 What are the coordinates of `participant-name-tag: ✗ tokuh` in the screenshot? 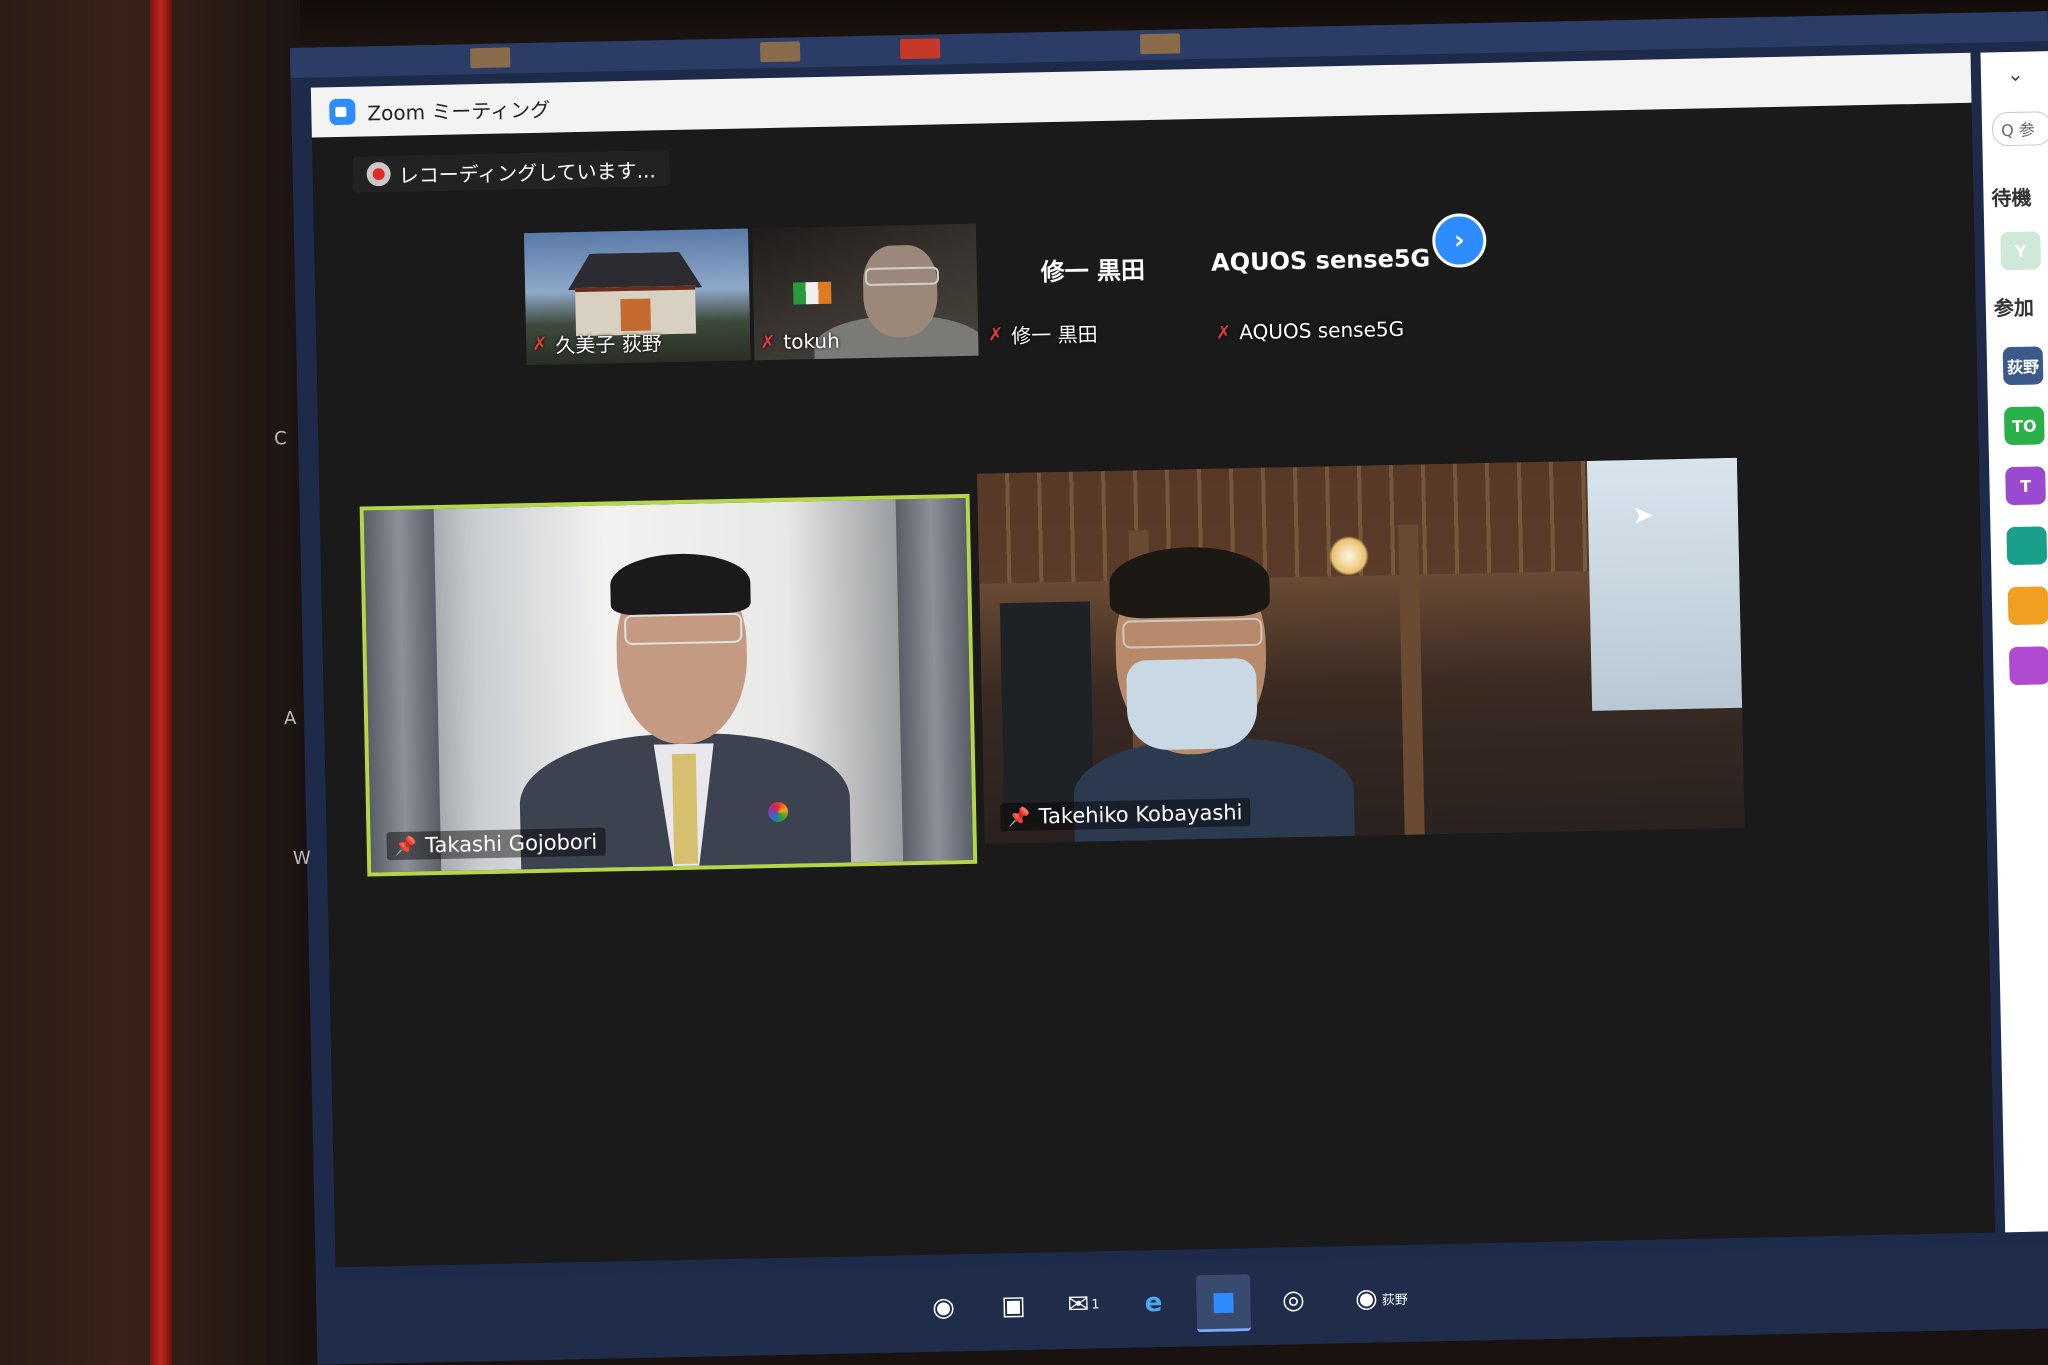 It's located at (800, 342).